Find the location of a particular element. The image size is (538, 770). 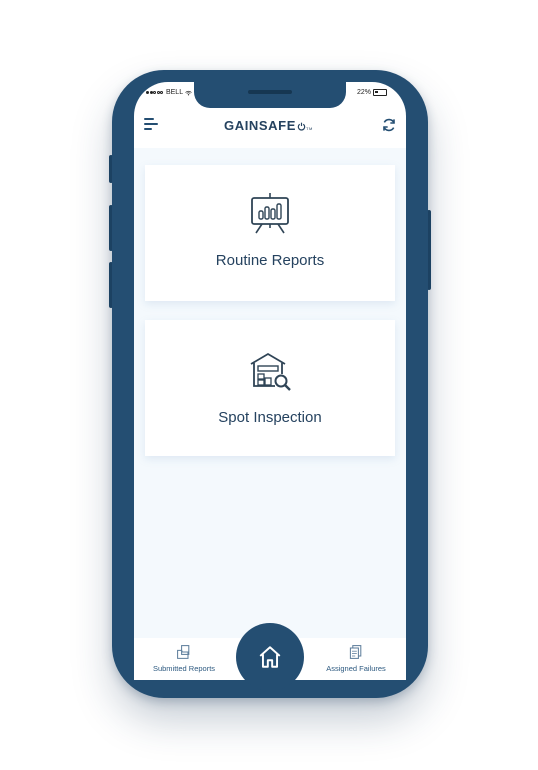

nav-assigned-failures: Assigned Failures is located at coordinates (356, 658).